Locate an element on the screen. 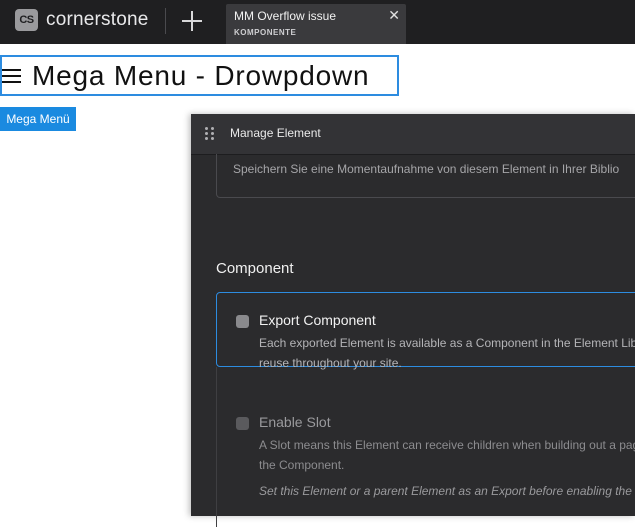 The image size is (635, 527). mega-menu-button: Mega Menü is located at coordinates (38, 119).